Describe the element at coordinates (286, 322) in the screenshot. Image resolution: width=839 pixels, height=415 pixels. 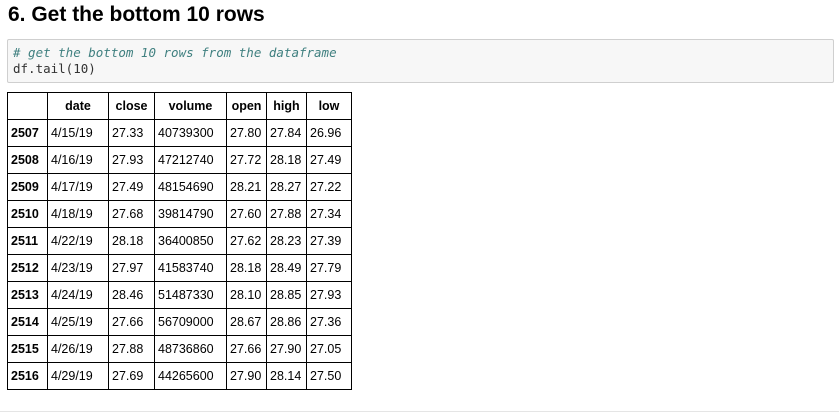
I see `cell-high: 28.86` at that location.